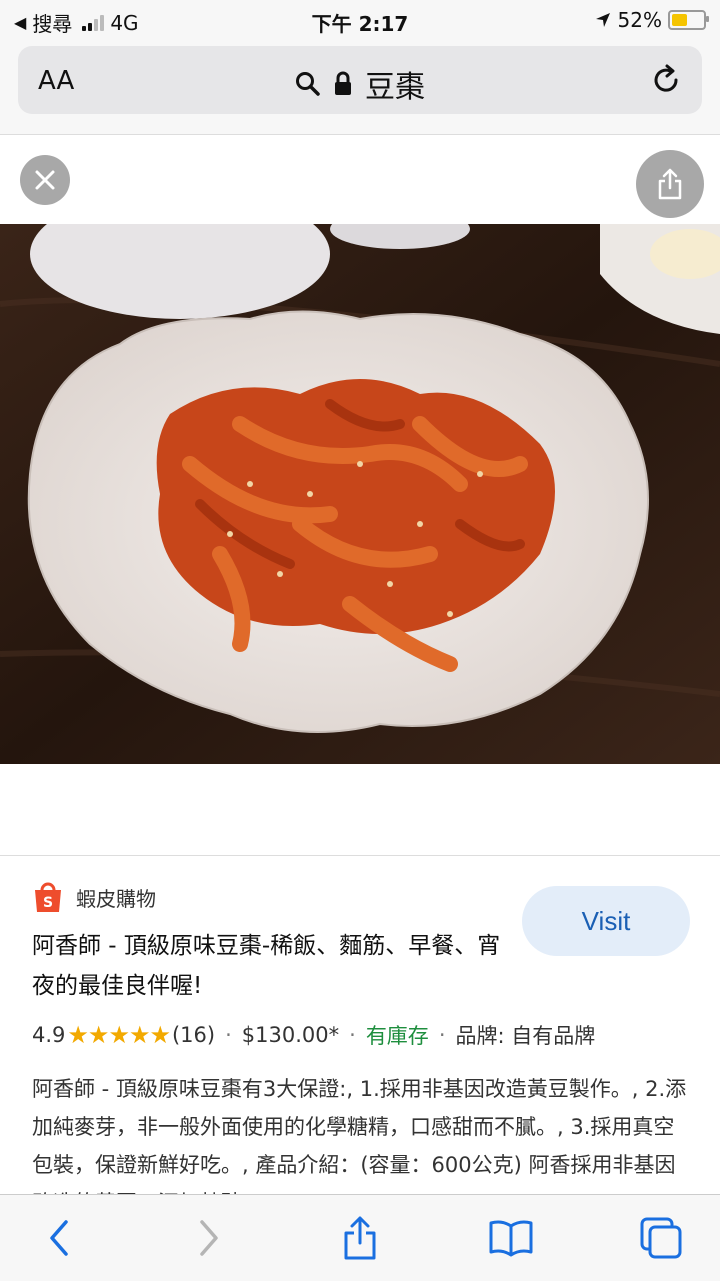 This screenshot has width=720, height=1281. What do you see at coordinates (606, 921) in the screenshot?
I see `visit-button: Visit` at bounding box center [606, 921].